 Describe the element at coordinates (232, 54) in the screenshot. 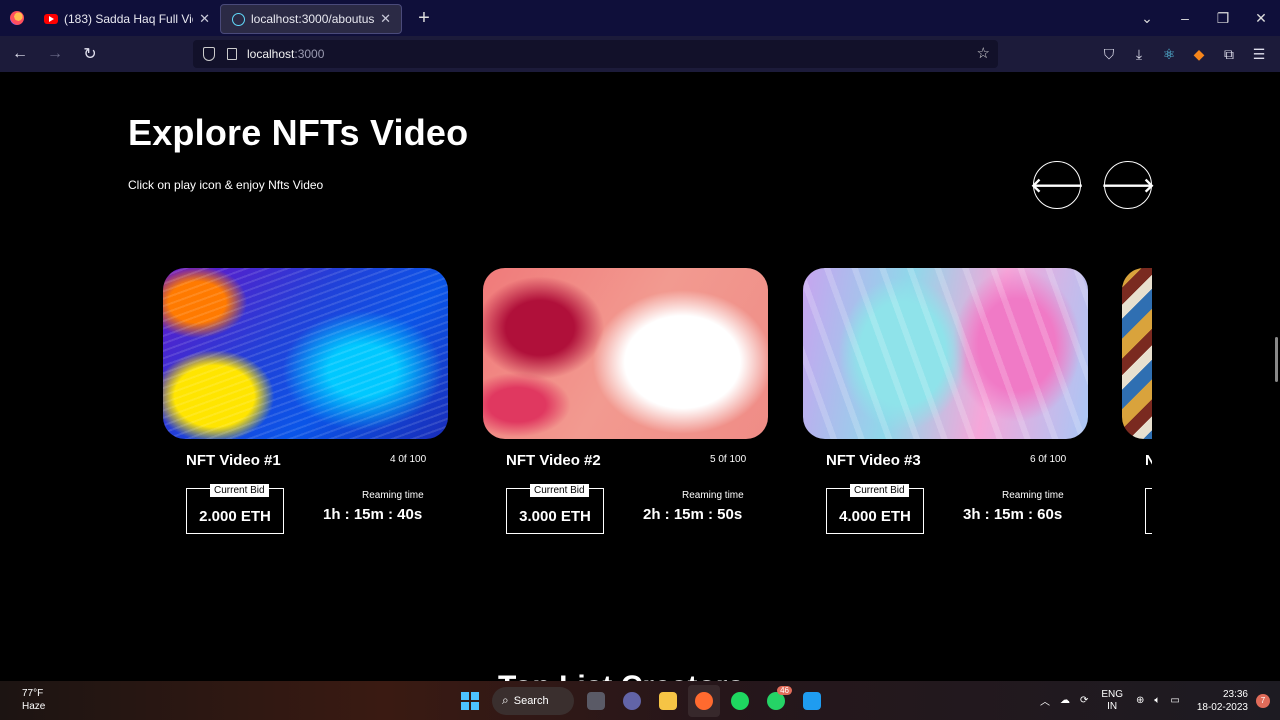

I see `page-icon` at that location.